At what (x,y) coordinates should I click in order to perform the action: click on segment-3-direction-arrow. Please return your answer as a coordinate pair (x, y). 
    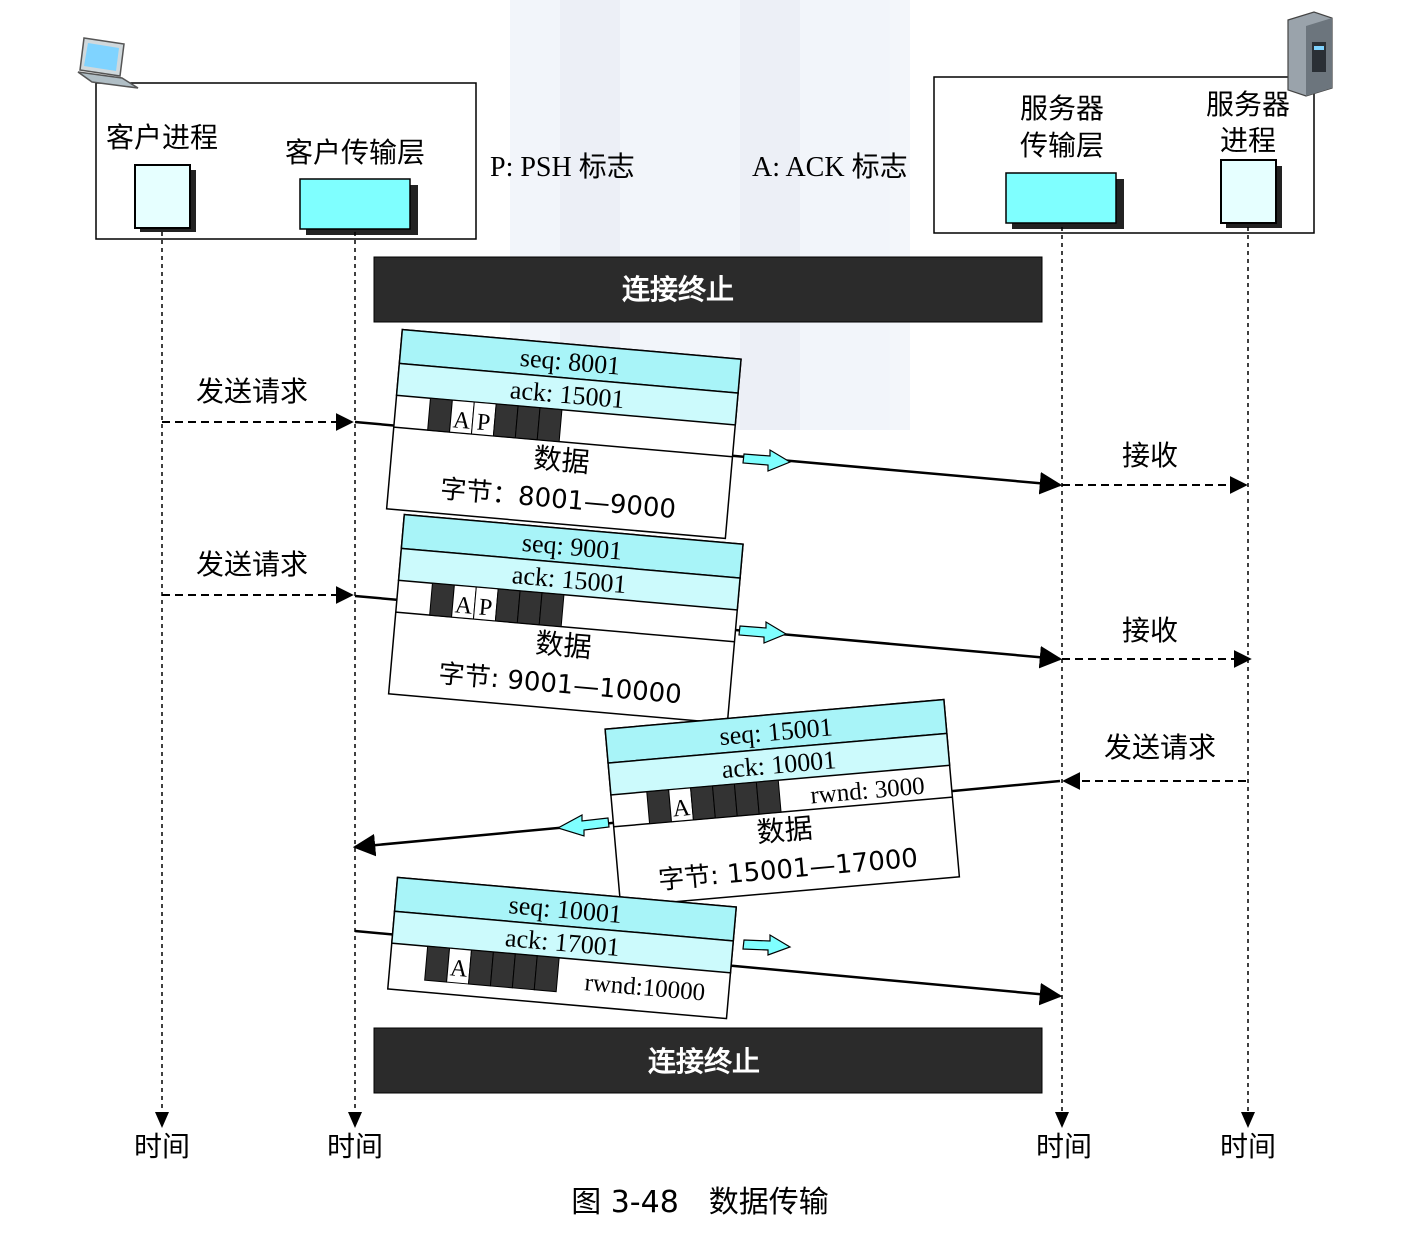
    Looking at the image, I should click on (583, 825).